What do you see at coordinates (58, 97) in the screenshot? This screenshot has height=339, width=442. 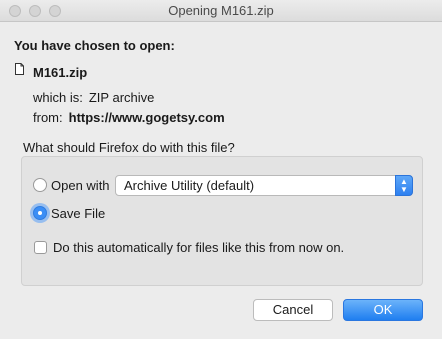 I see `file-type-label: which is:` at bounding box center [58, 97].